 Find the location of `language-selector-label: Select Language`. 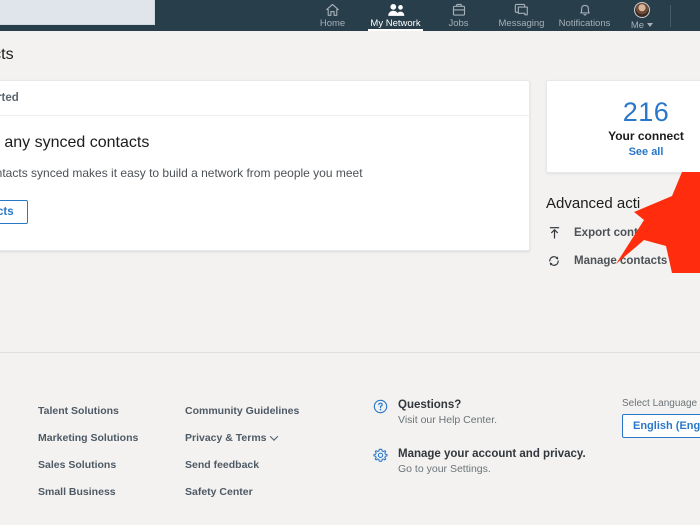

language-selector-label: Select Language is located at coordinates (660, 403).